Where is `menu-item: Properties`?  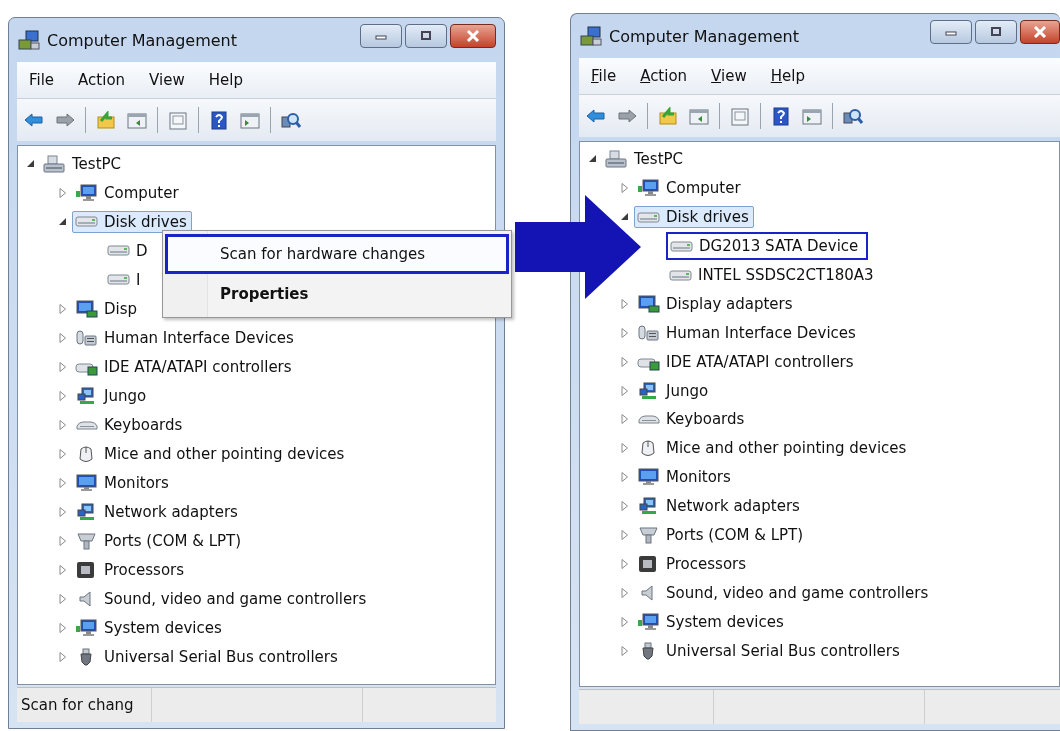
menu-item: Properties is located at coordinates (337, 294).